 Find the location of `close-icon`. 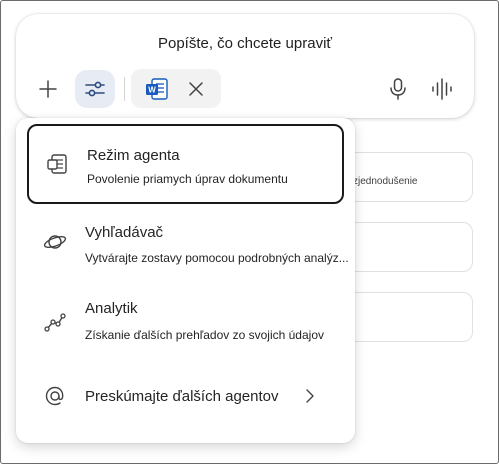

close-icon is located at coordinates (196, 89).